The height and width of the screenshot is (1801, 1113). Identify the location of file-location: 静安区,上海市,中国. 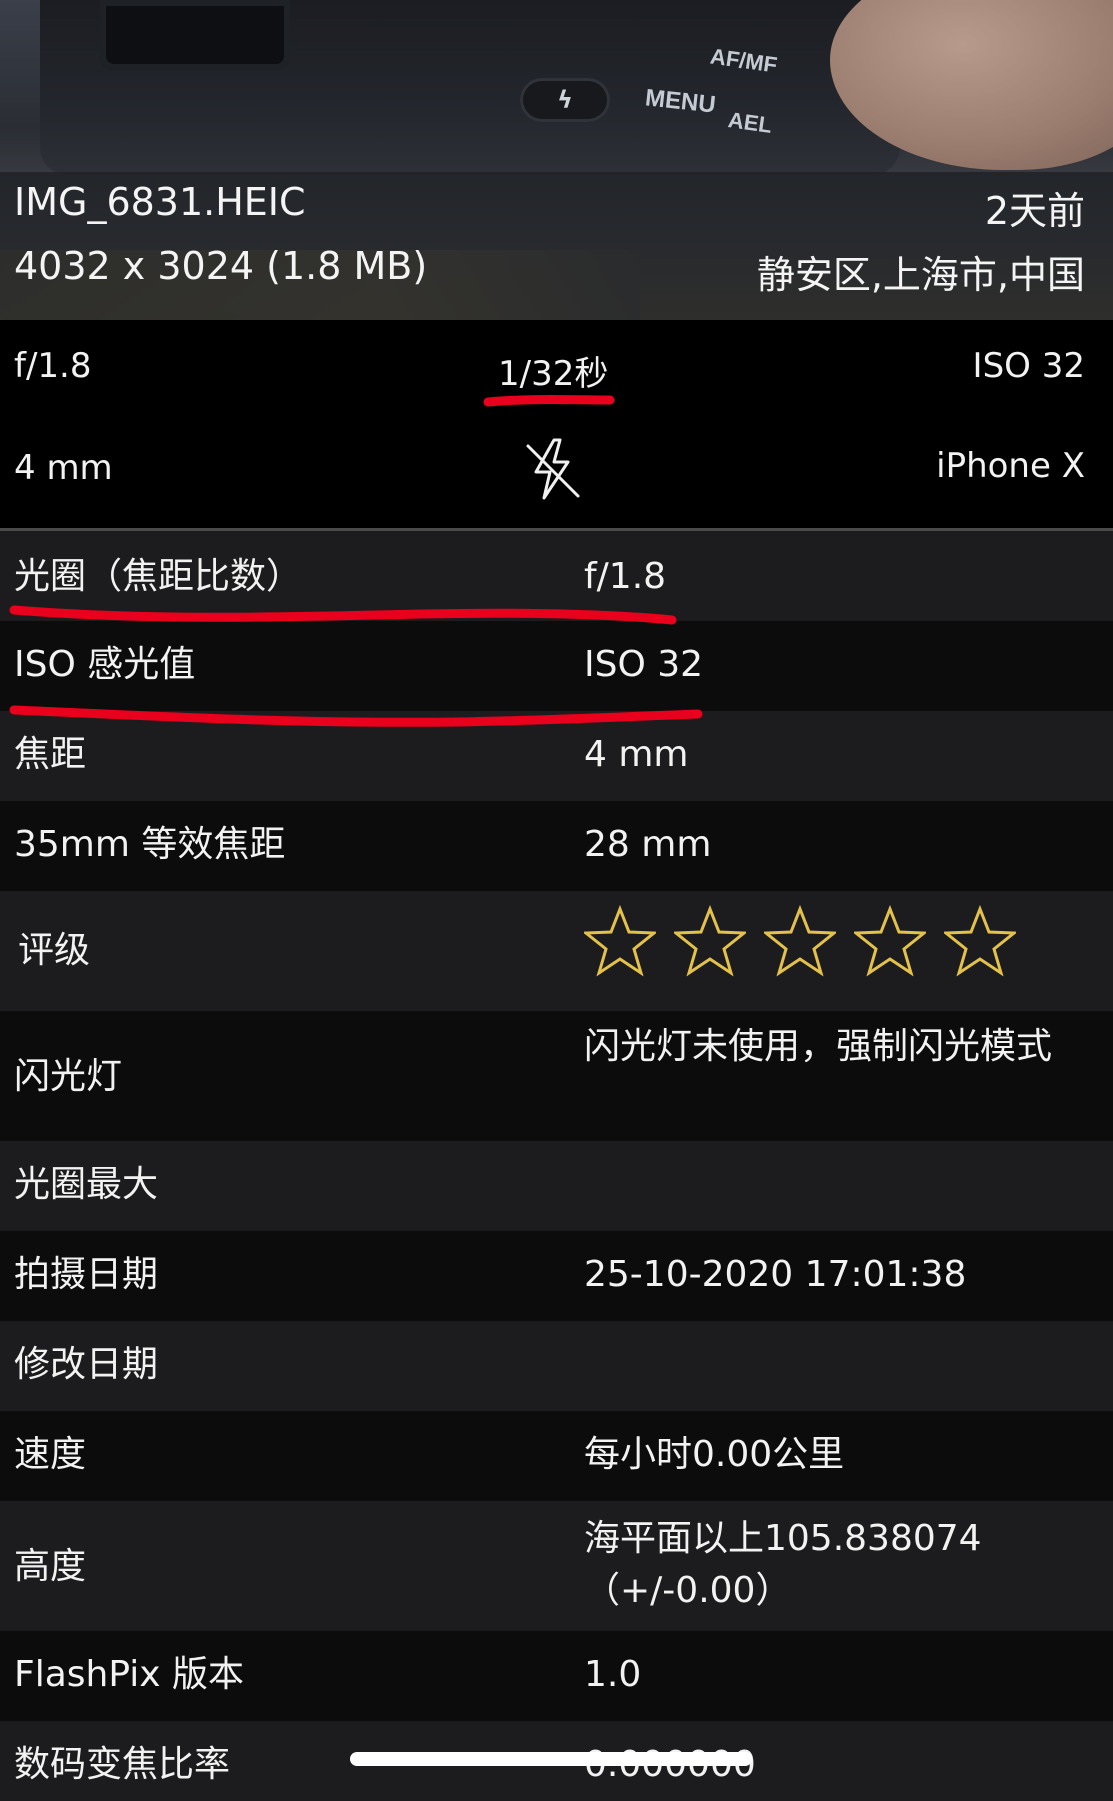
(921, 271).